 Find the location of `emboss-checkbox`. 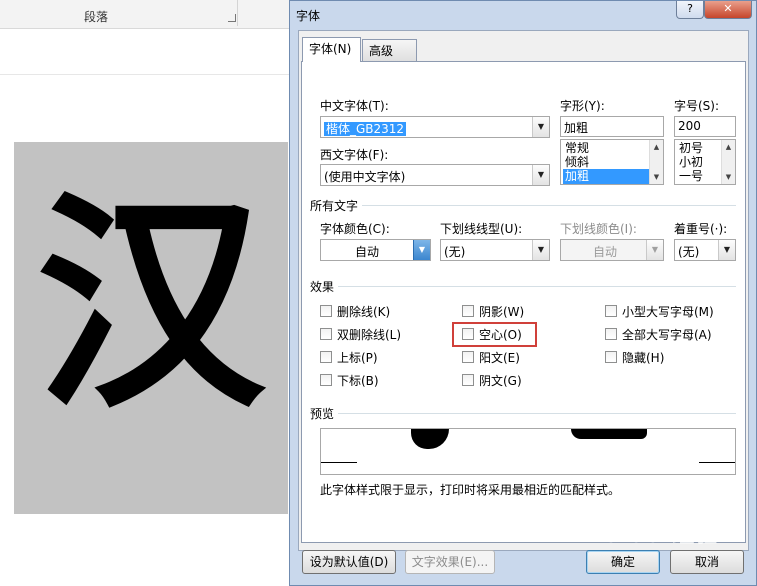

emboss-checkbox is located at coordinates (468, 357).